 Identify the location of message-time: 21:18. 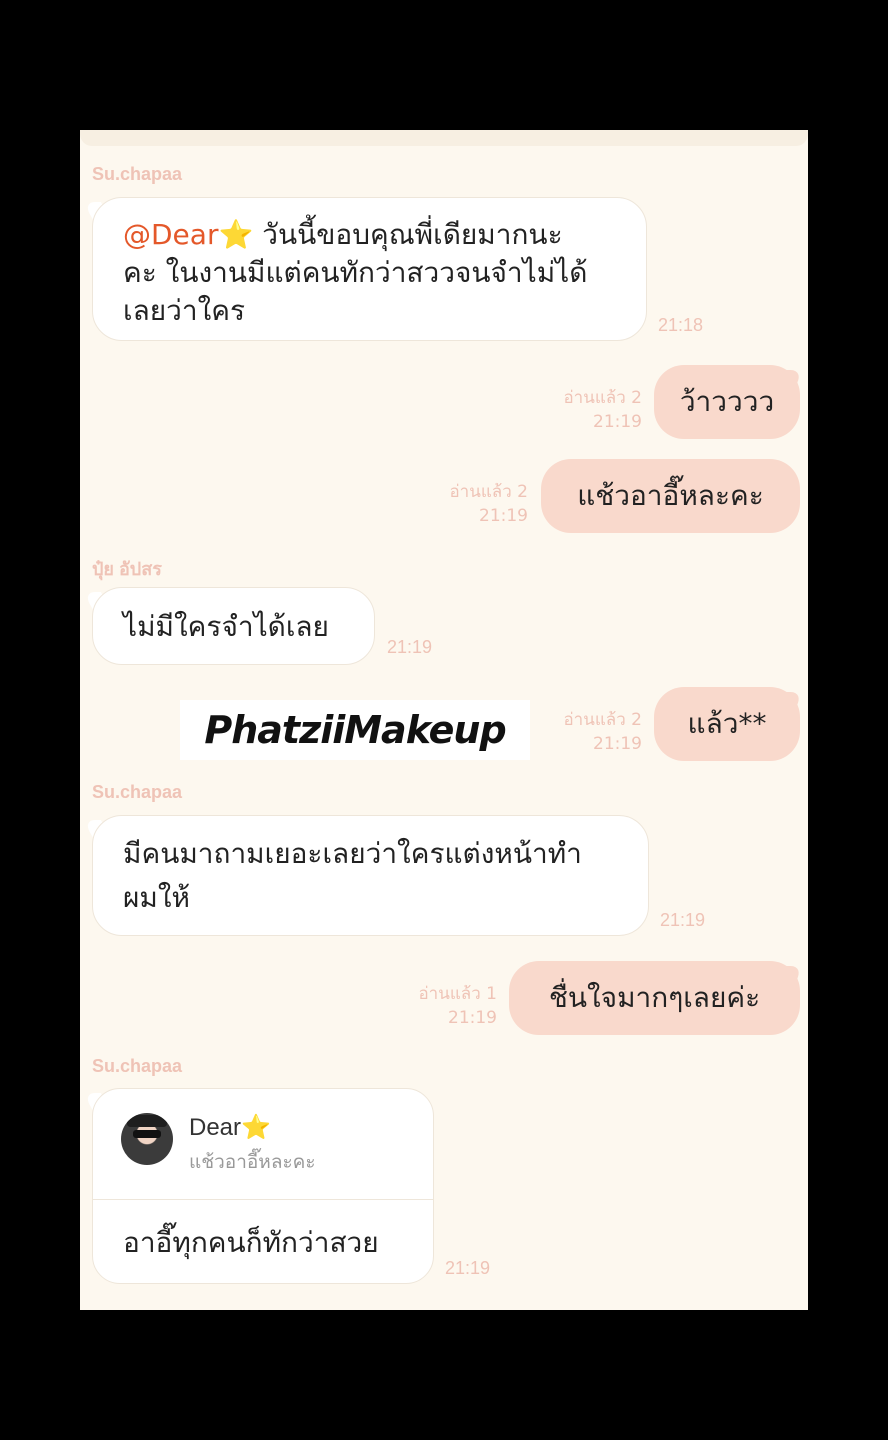
(681, 325).